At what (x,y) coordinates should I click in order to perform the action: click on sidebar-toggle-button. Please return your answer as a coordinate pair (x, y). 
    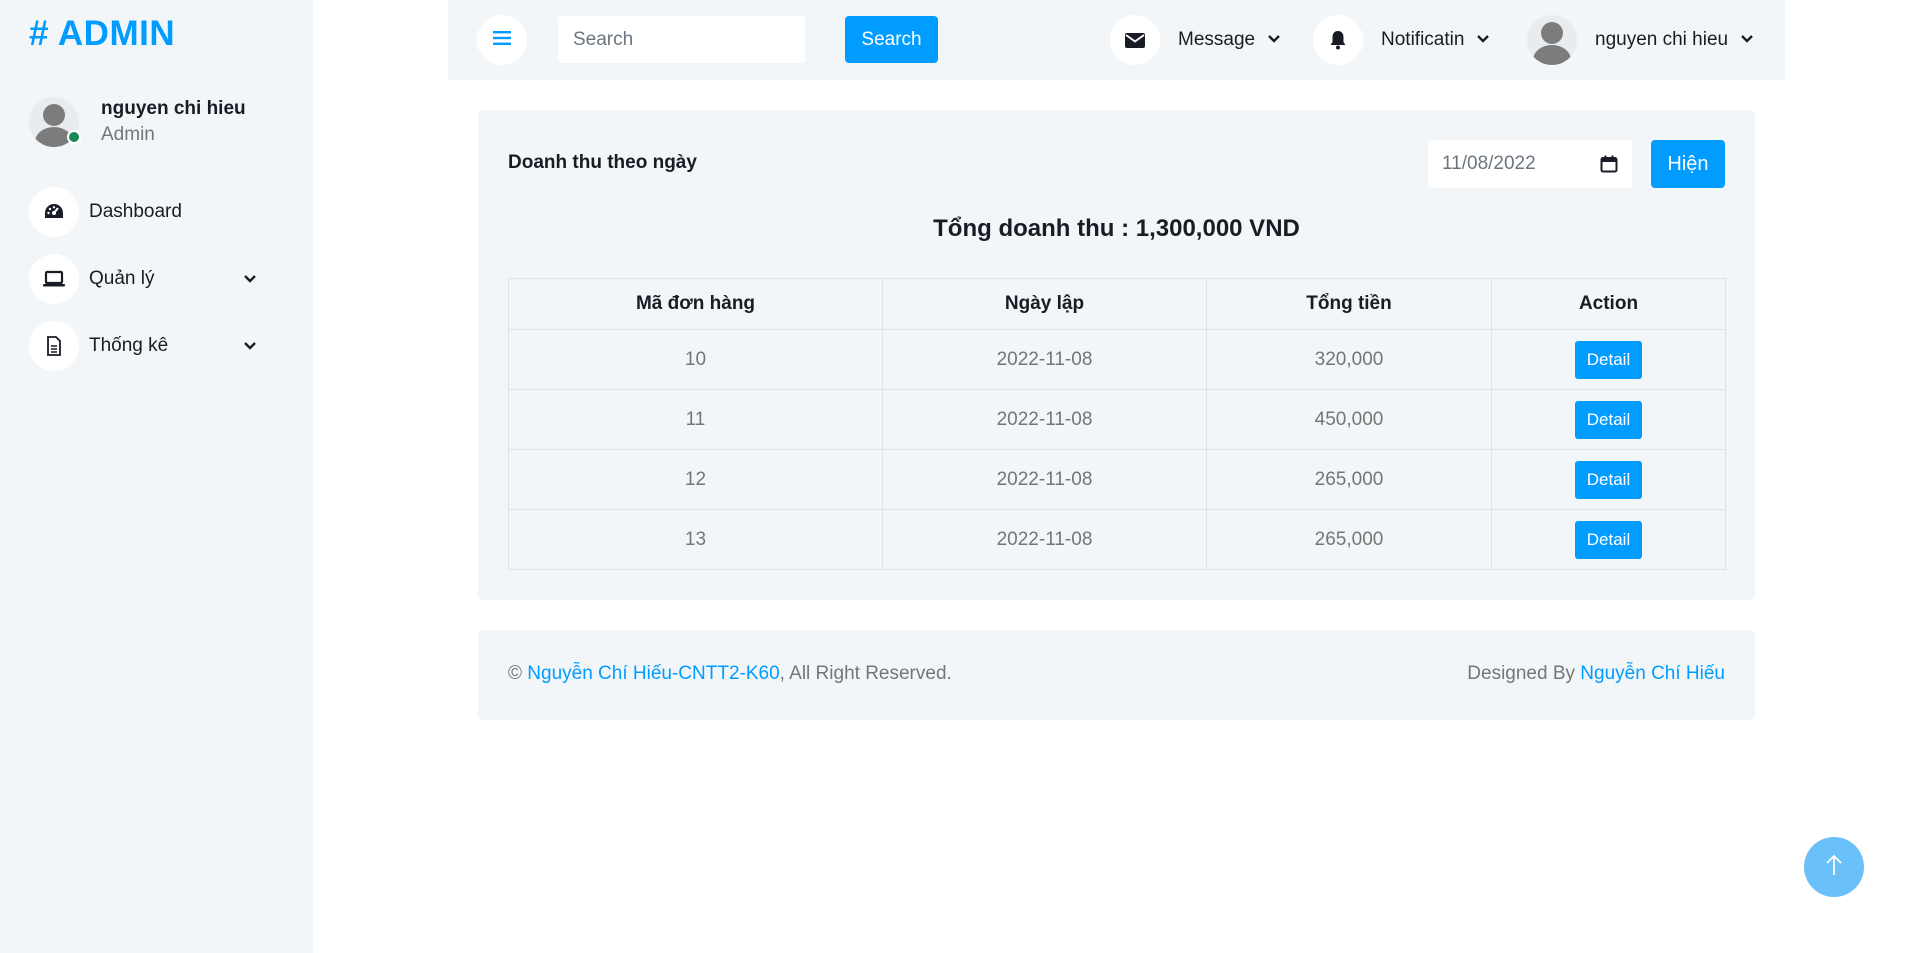
    Looking at the image, I should click on (502, 40).